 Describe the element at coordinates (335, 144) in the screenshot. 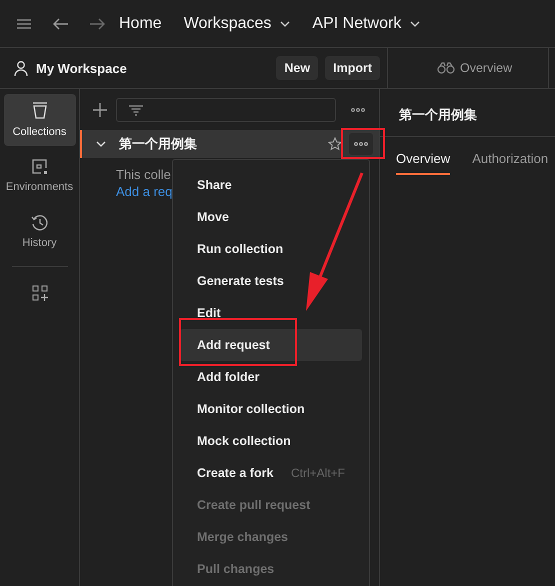

I see `star-icon` at that location.